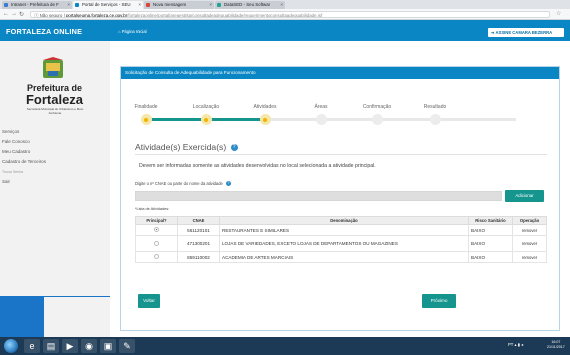  What do you see at coordinates (198, 257) in the screenshot?
I see `cnae-cell: 859110002` at bounding box center [198, 257].